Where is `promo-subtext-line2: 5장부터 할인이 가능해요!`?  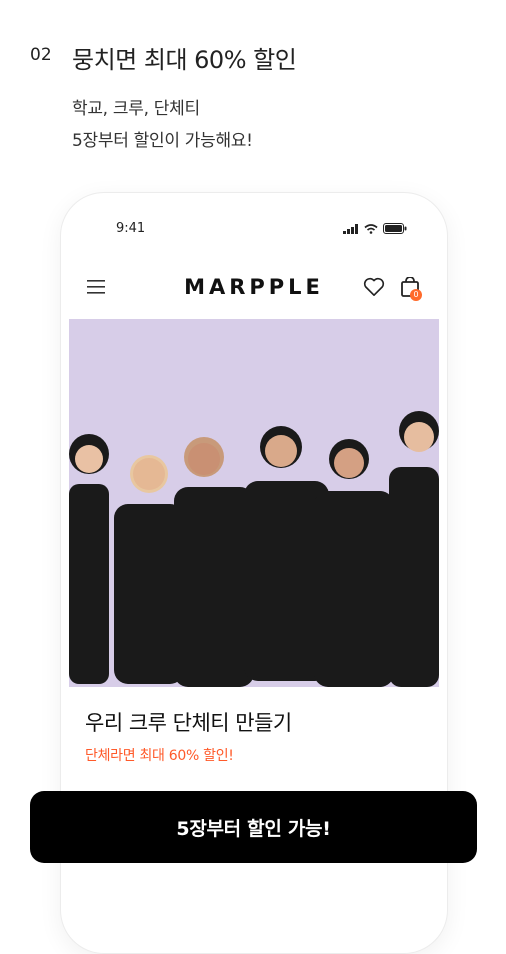
promo-subtext-line2: 5장부터 할인이 가능해요! is located at coordinates (162, 141).